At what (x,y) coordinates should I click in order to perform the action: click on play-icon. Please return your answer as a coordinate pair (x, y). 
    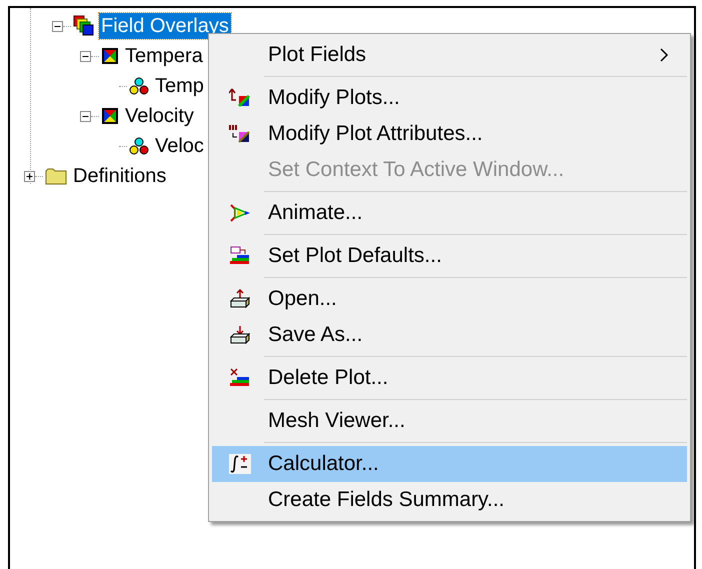
    Looking at the image, I should click on (240, 213).